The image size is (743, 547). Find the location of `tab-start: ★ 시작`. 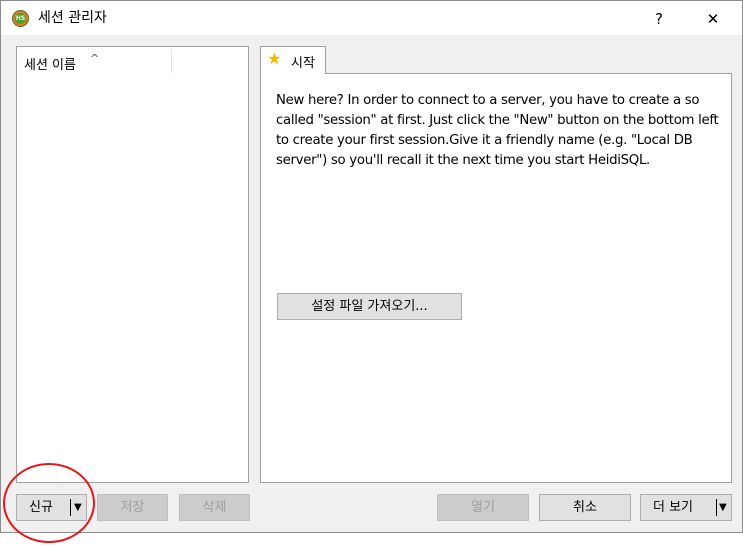

tab-start: ★ 시작 is located at coordinates (293, 60).